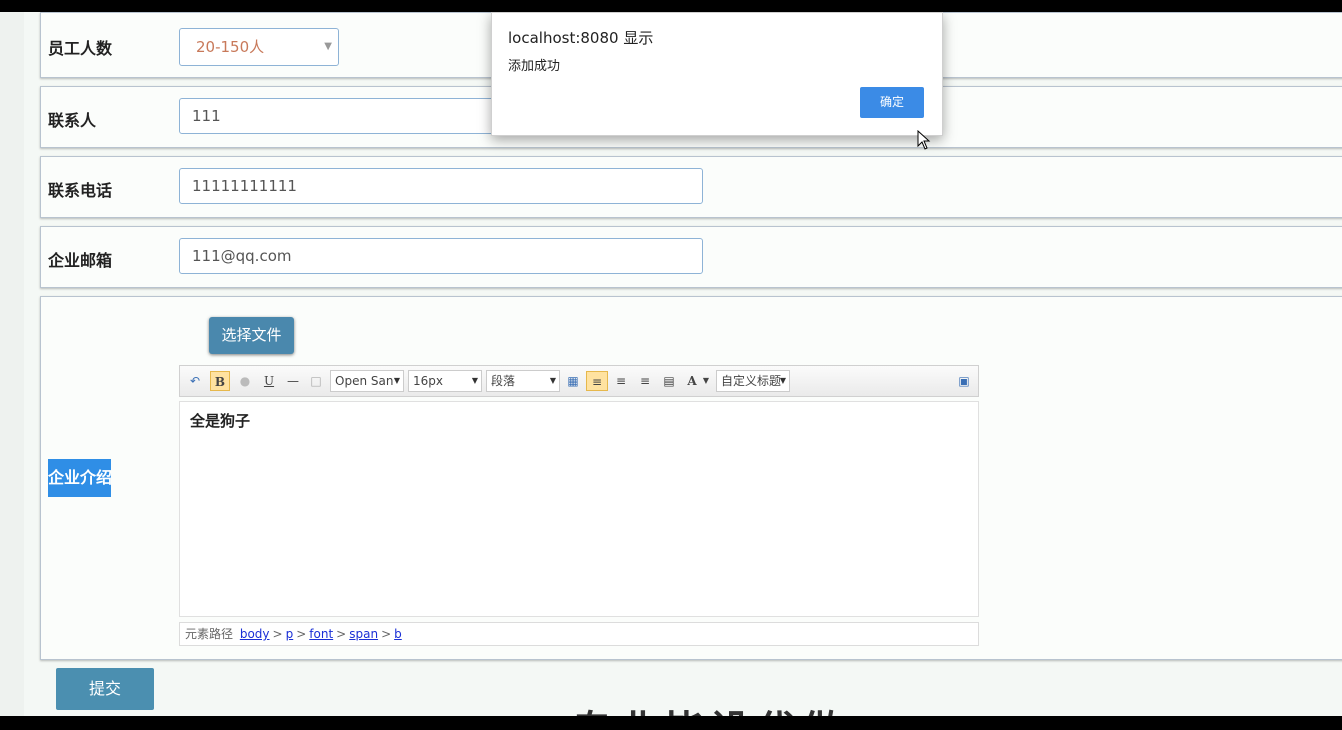 This screenshot has height=730, width=1342. What do you see at coordinates (445, 381) in the screenshot?
I see `font-size-select: 16px ▼` at bounding box center [445, 381].